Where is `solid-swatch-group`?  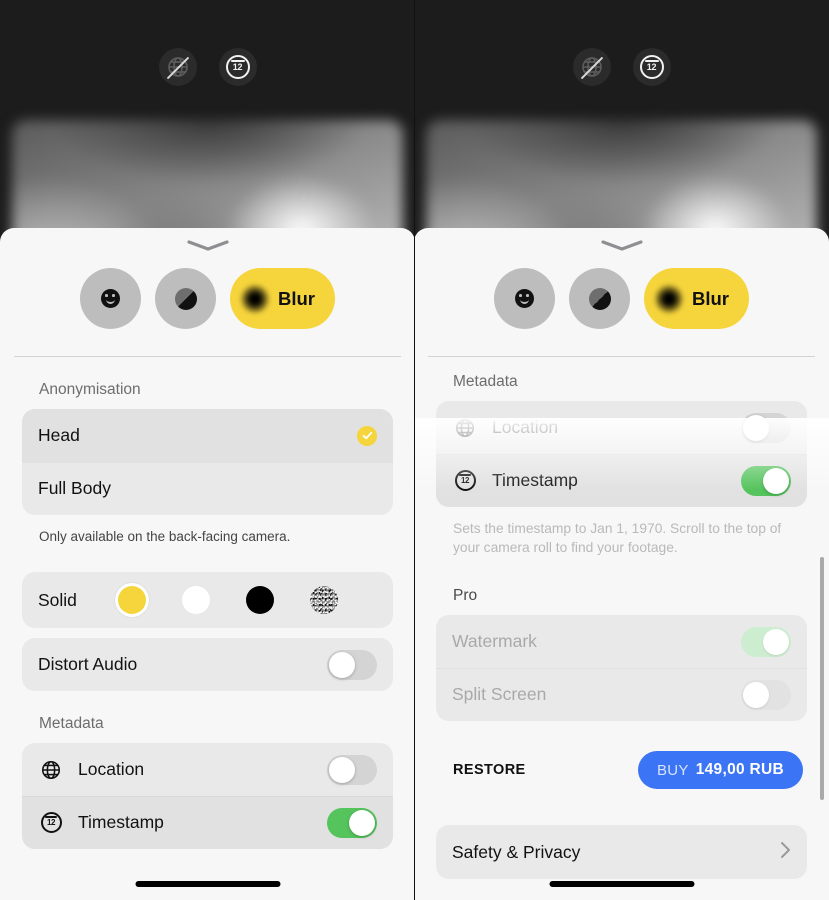
solid-swatch-group is located at coordinates (228, 600).